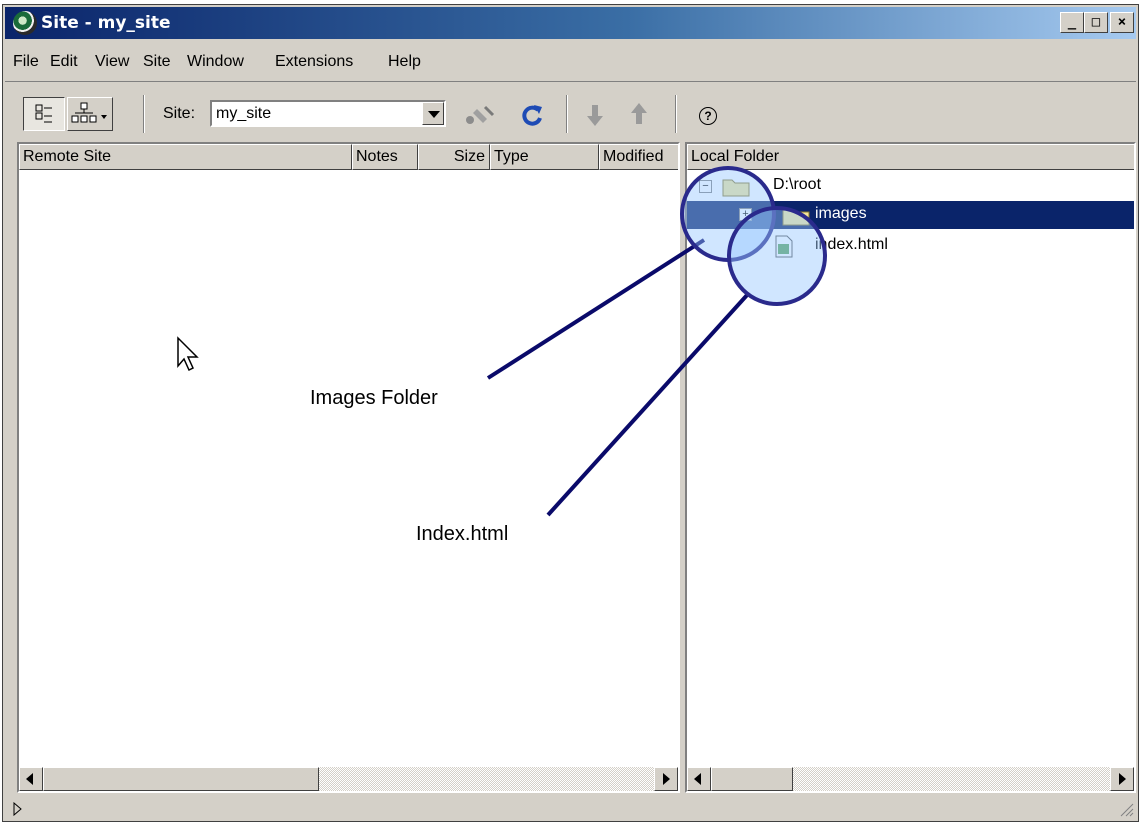 Image resolution: width=1143 pixels, height=827 pixels. Describe the element at coordinates (648, 404) in the screenshot. I see `callout-line-index` at that location.